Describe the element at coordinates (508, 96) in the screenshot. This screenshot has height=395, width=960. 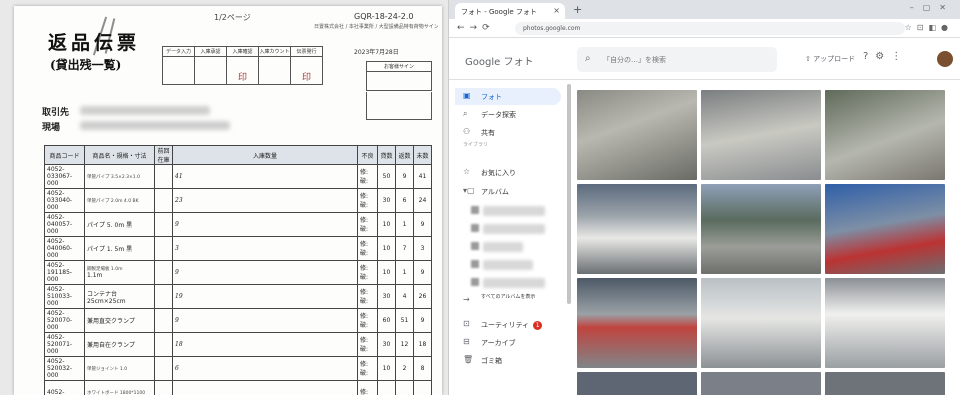
I see `sidebar-item-photos: ▣ フォト` at that location.